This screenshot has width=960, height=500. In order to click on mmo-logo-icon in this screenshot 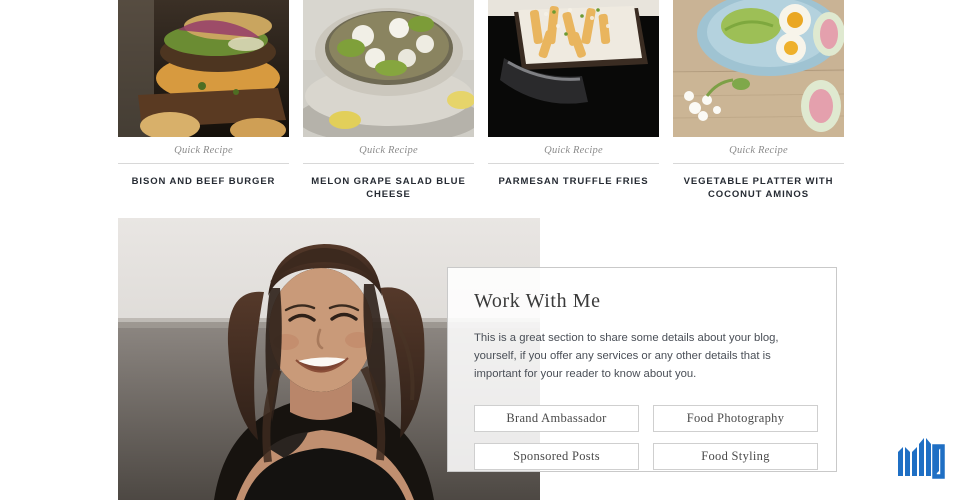, I will do `click(920, 458)`.